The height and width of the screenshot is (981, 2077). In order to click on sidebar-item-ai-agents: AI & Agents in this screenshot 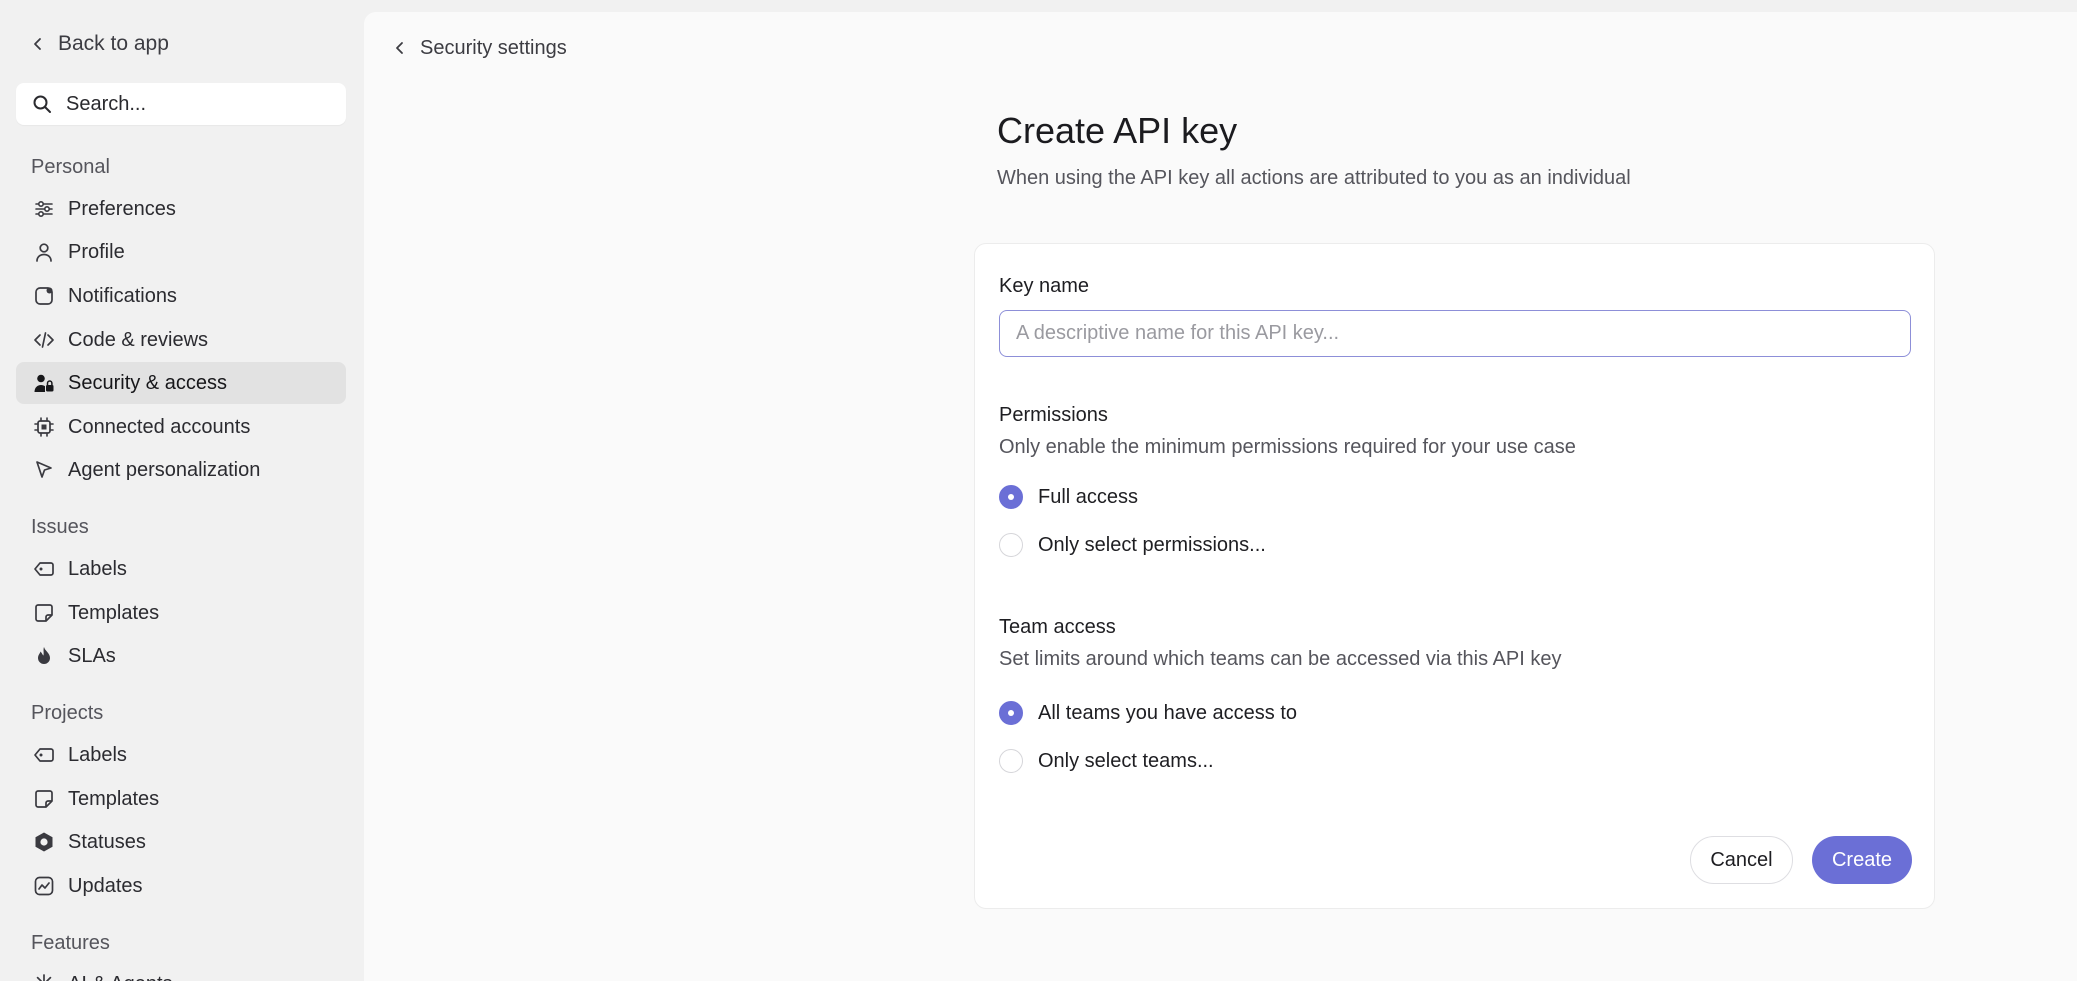, I will do `click(181, 972)`.